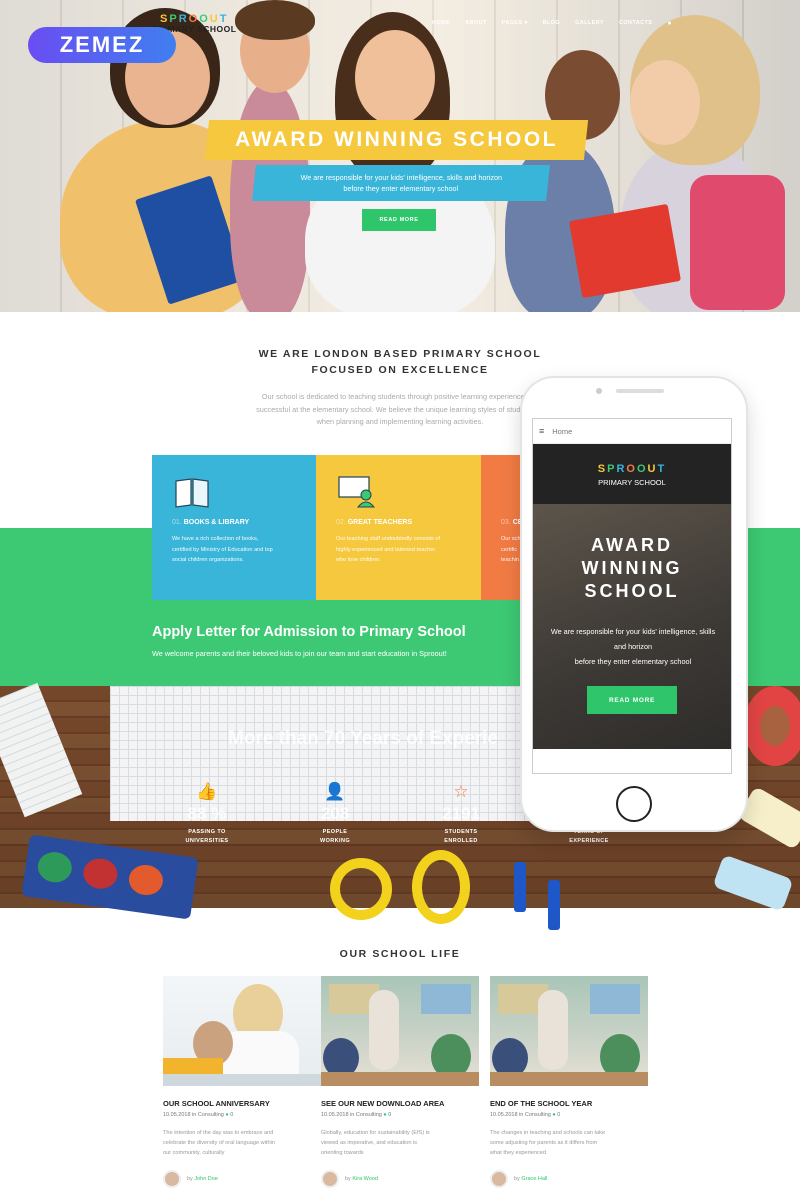 This screenshot has height=1200, width=800. I want to click on zemez-badge: ZEMEZ, so click(102, 45).